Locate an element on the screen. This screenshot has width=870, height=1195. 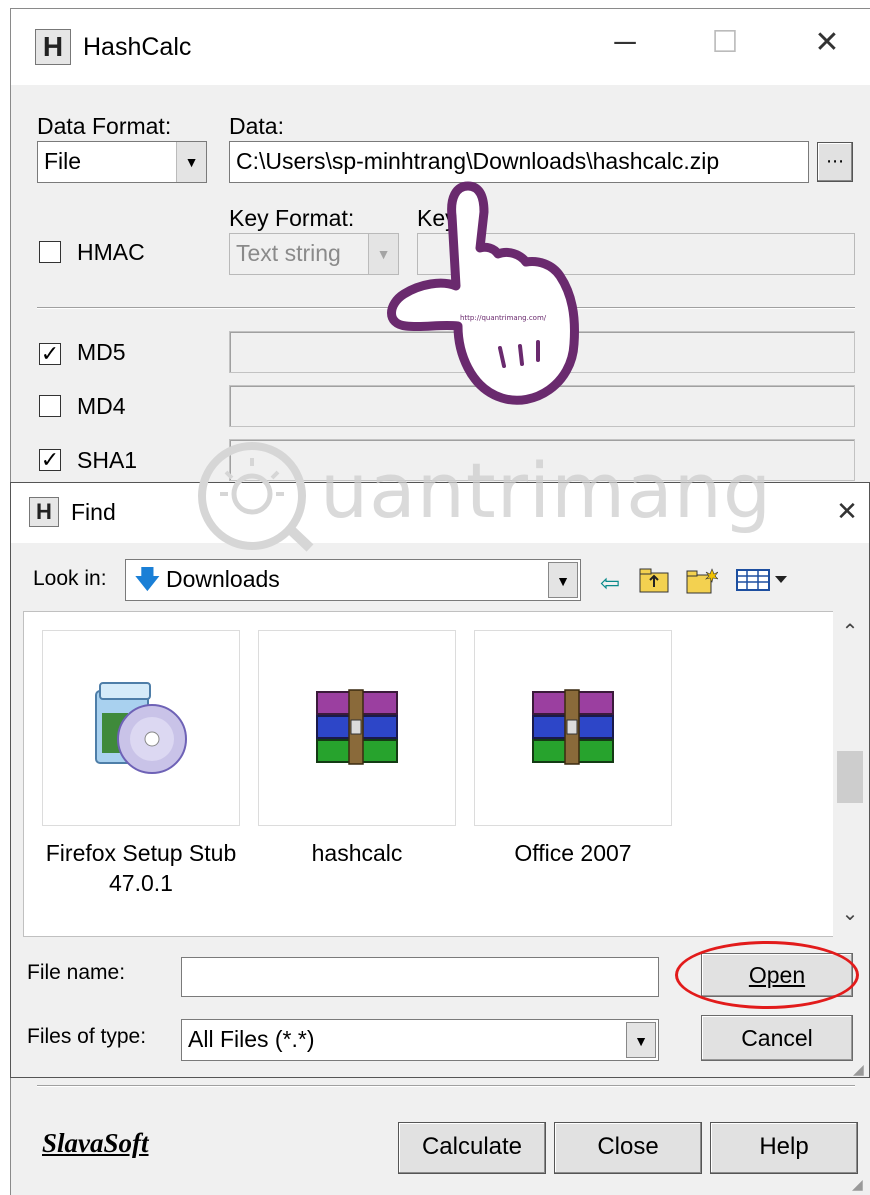
download-arrow-icon: 🡇 is located at coordinates (147, 579).